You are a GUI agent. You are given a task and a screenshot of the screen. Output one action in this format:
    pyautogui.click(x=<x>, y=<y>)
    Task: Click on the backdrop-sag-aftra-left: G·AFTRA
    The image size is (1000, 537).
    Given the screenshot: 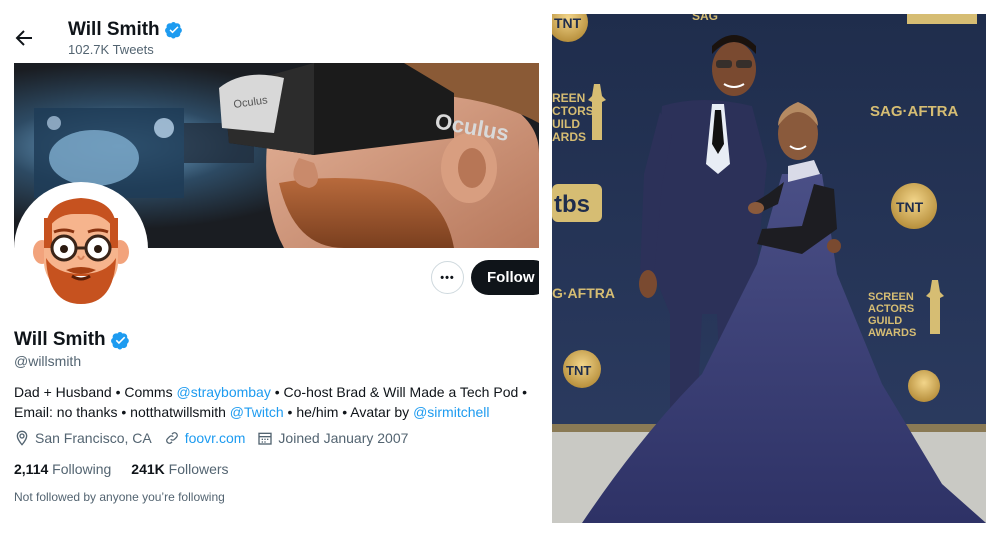 What is the action you would take?
    pyautogui.click(x=583, y=293)
    